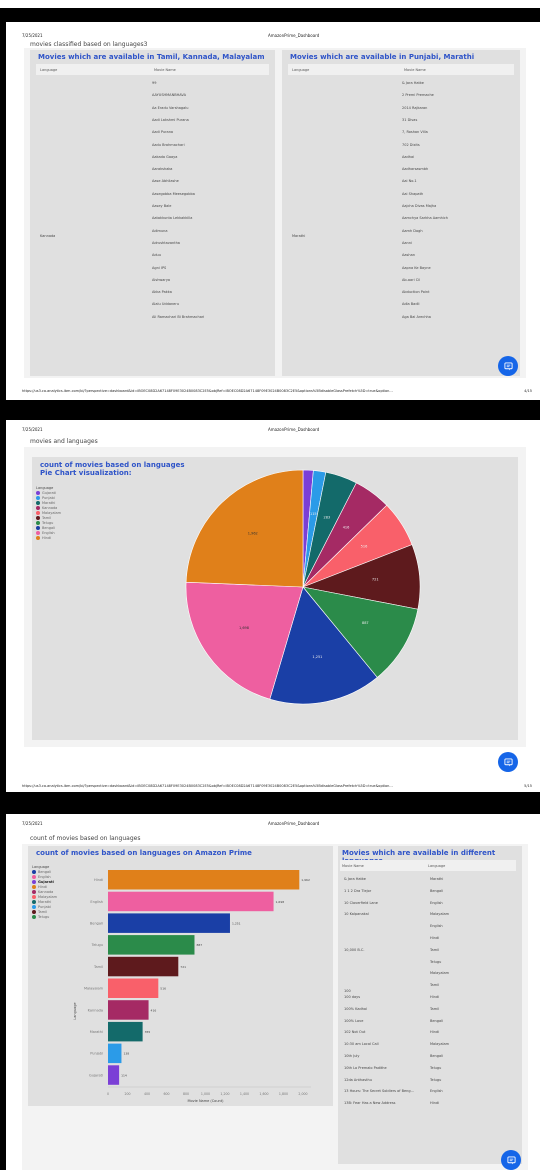 Image resolution: width=540 pixels, height=1170 pixels. I want to click on bar-hindi, so click(204, 880).